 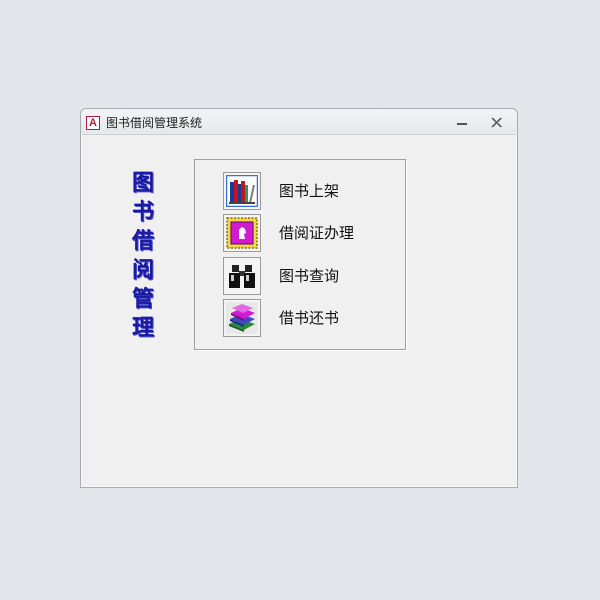 I want to click on binoculars-icon, so click(x=242, y=276).